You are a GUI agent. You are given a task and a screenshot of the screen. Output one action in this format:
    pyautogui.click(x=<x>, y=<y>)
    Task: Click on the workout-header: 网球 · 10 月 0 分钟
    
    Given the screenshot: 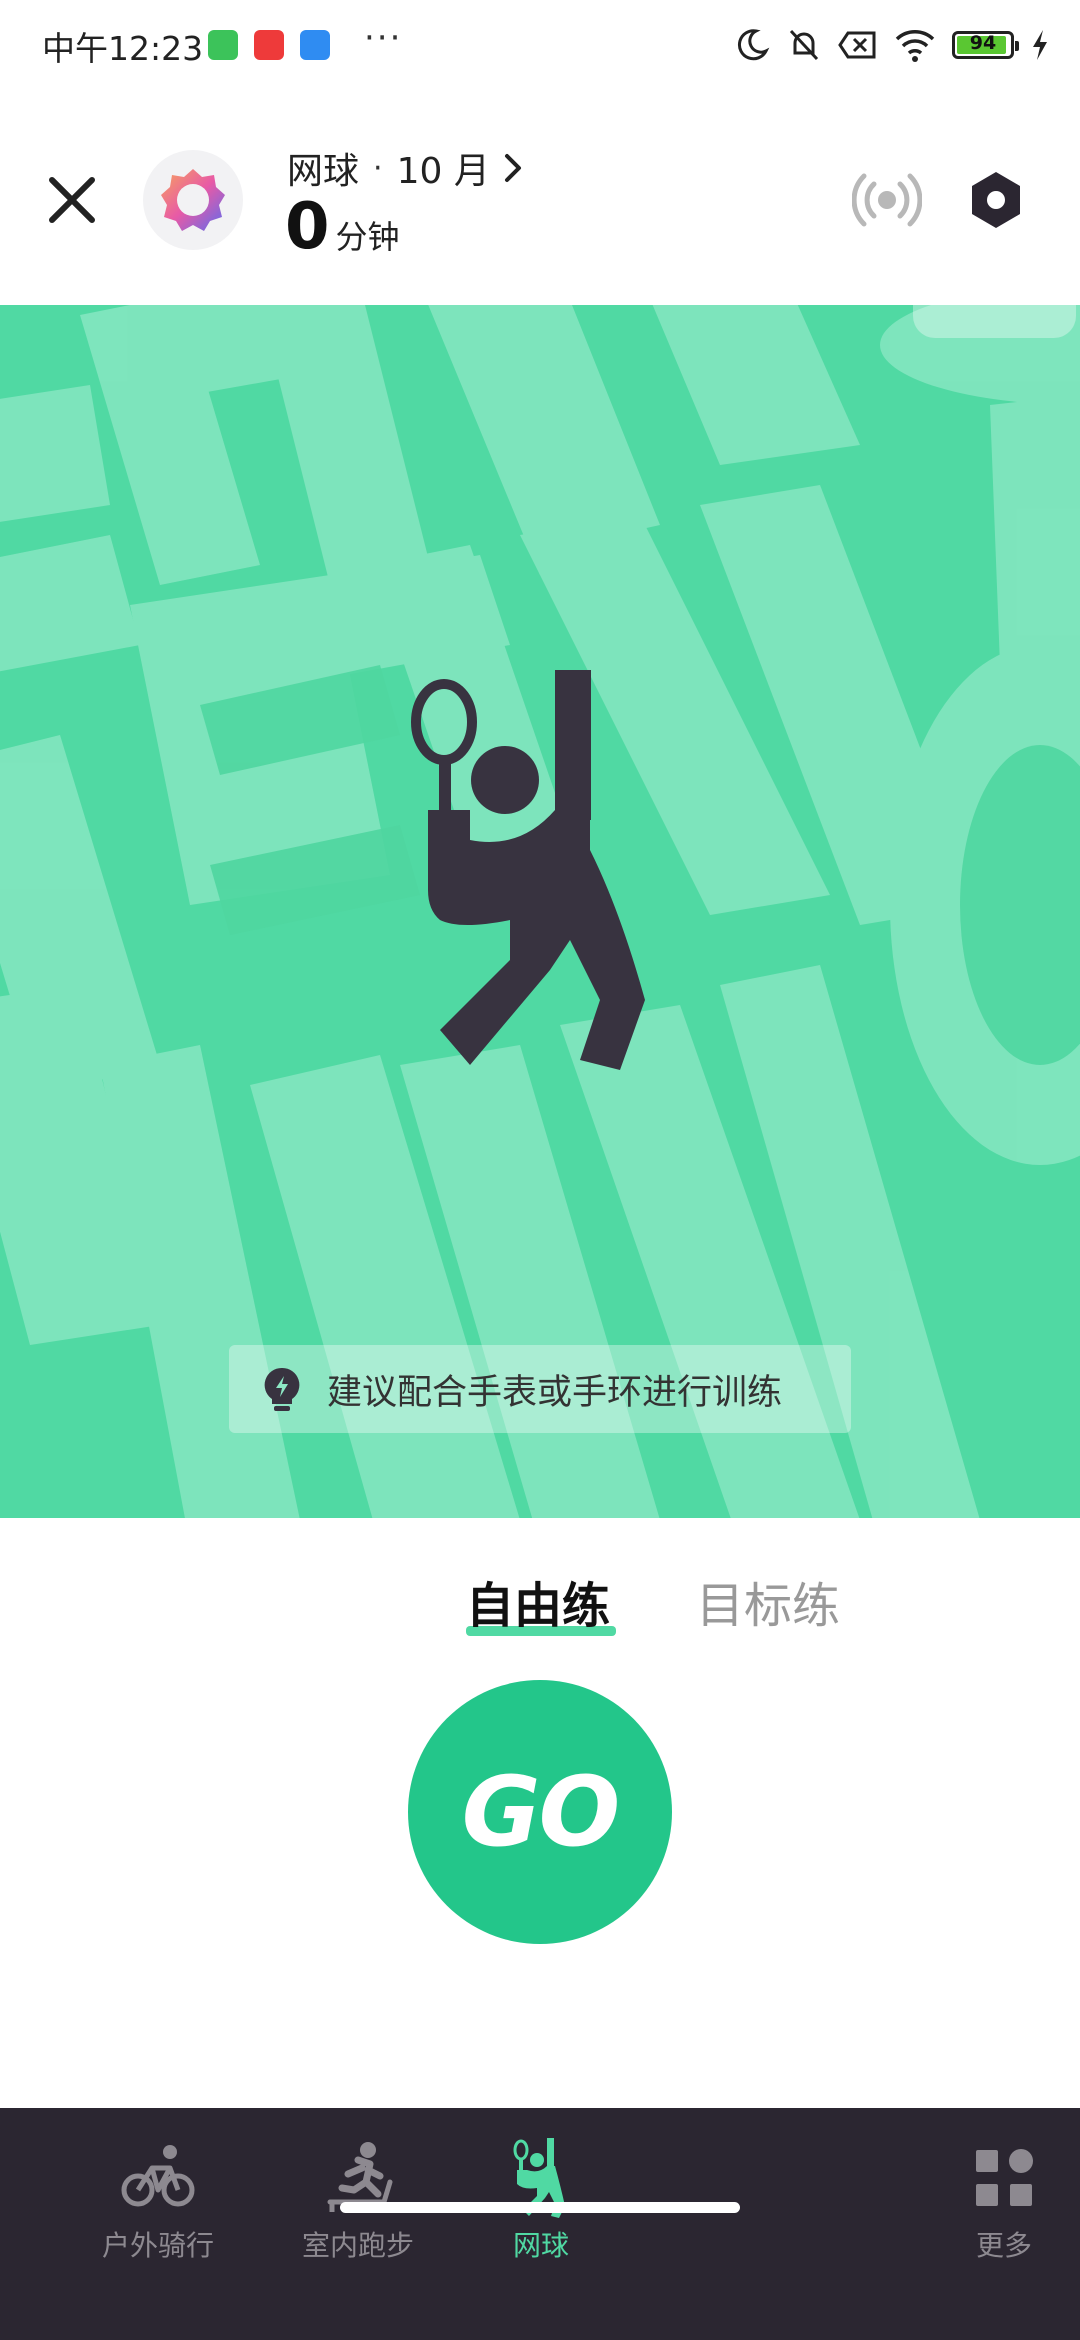 What is the action you would take?
    pyautogui.click(x=540, y=197)
    